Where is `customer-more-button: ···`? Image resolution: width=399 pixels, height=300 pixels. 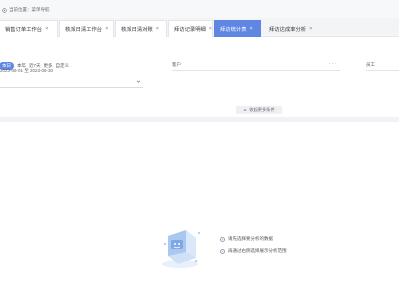
customer-more-button: ··· is located at coordinates (333, 64).